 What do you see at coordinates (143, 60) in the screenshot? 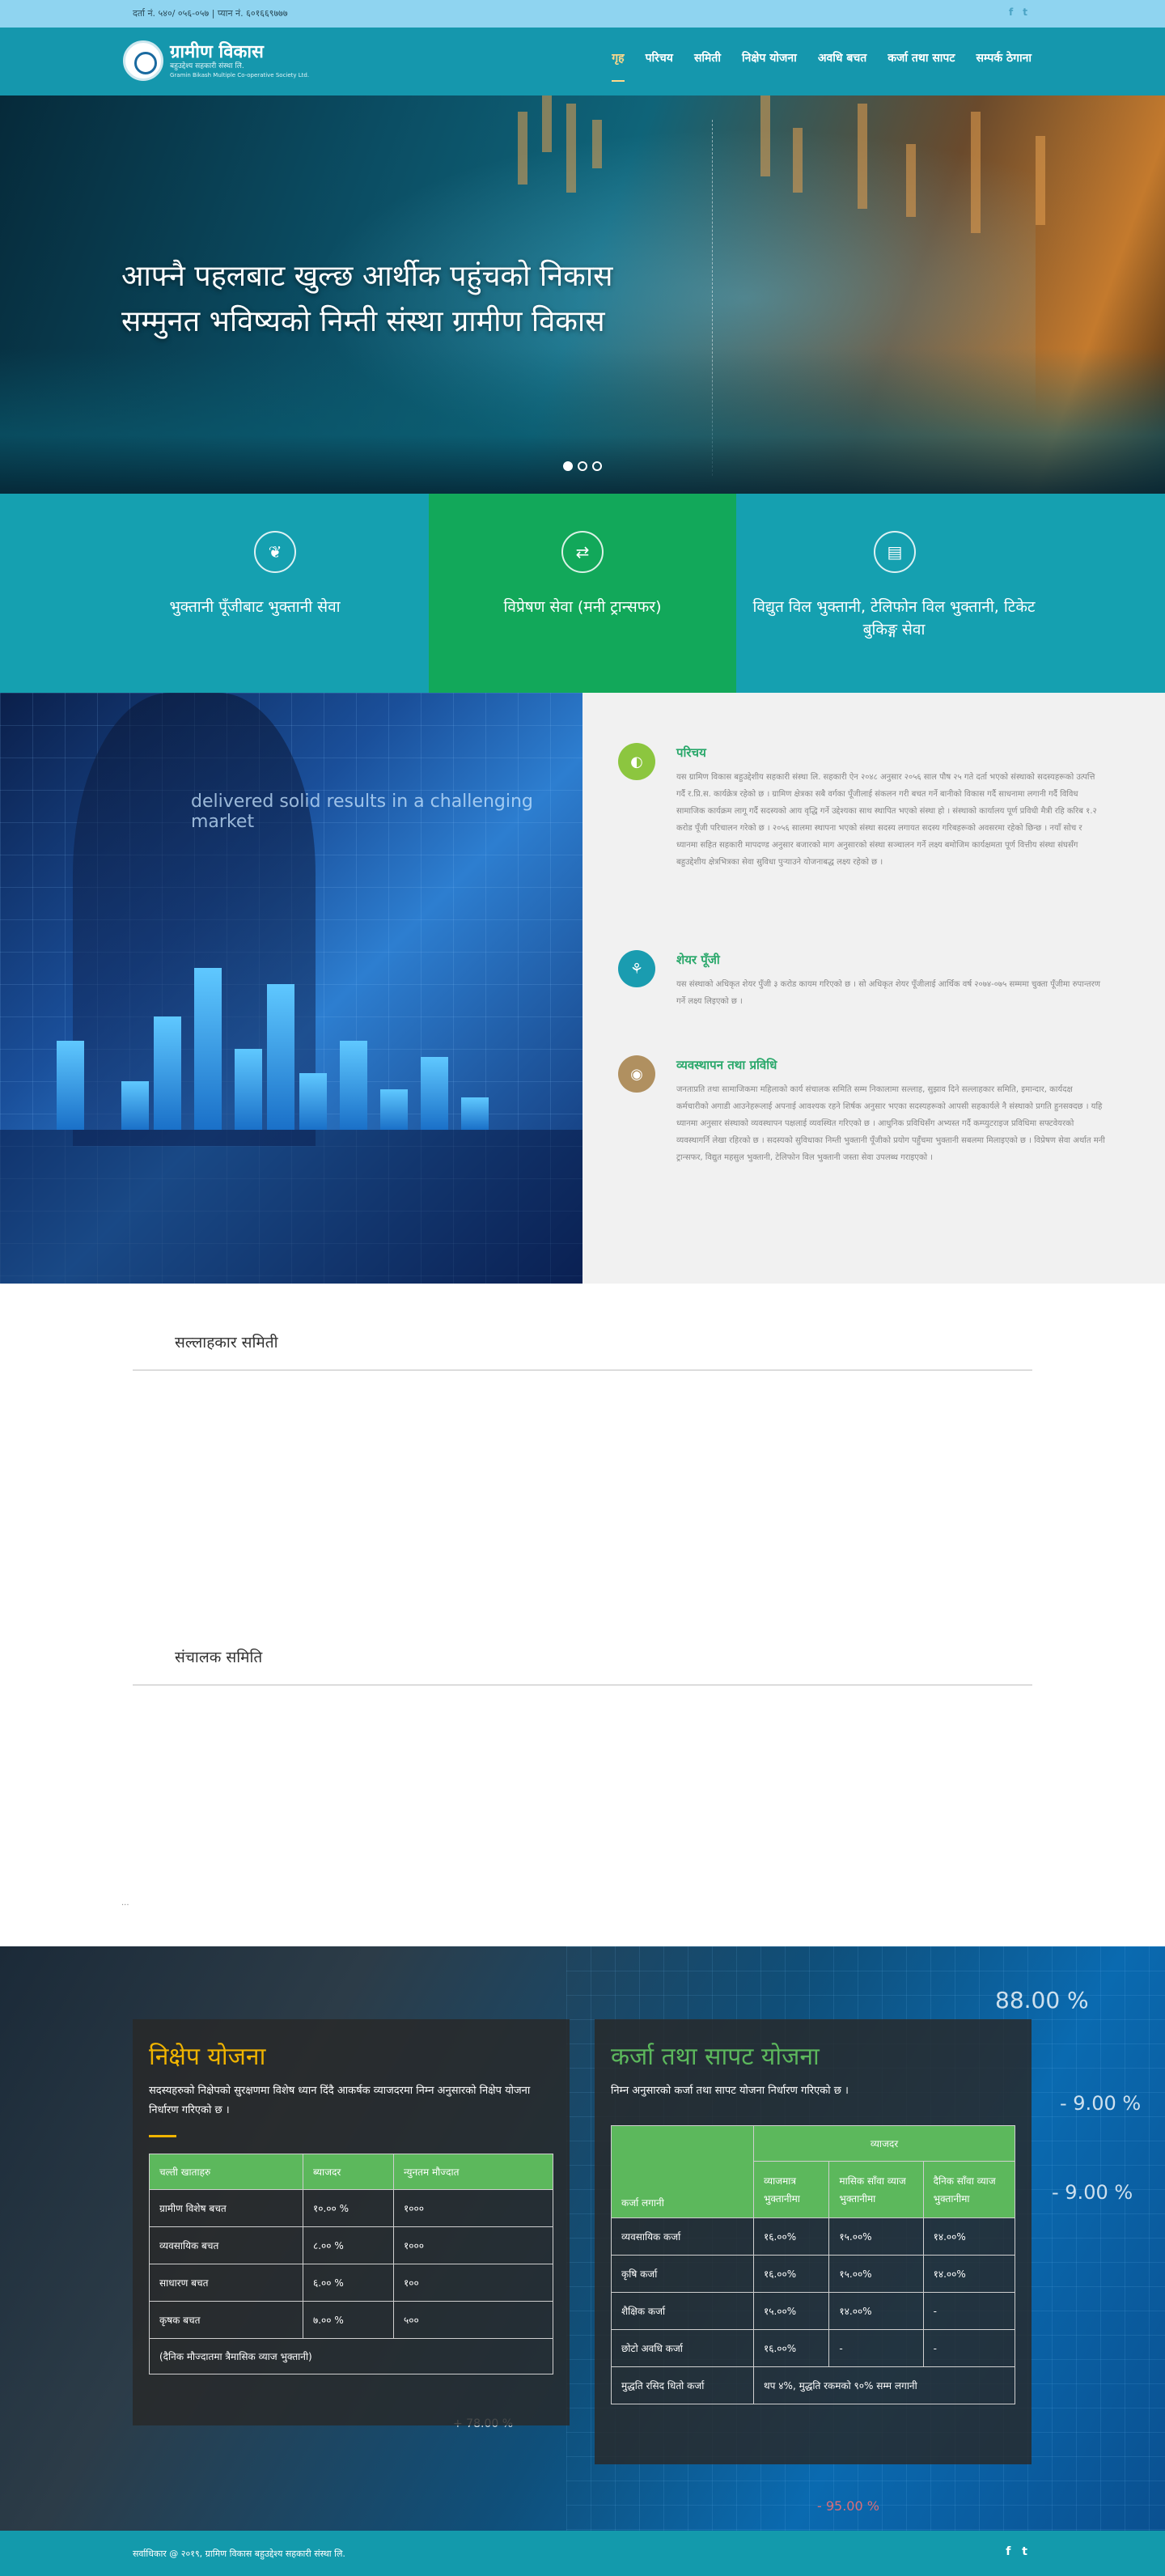
I see `logo-emblem-icon` at bounding box center [143, 60].